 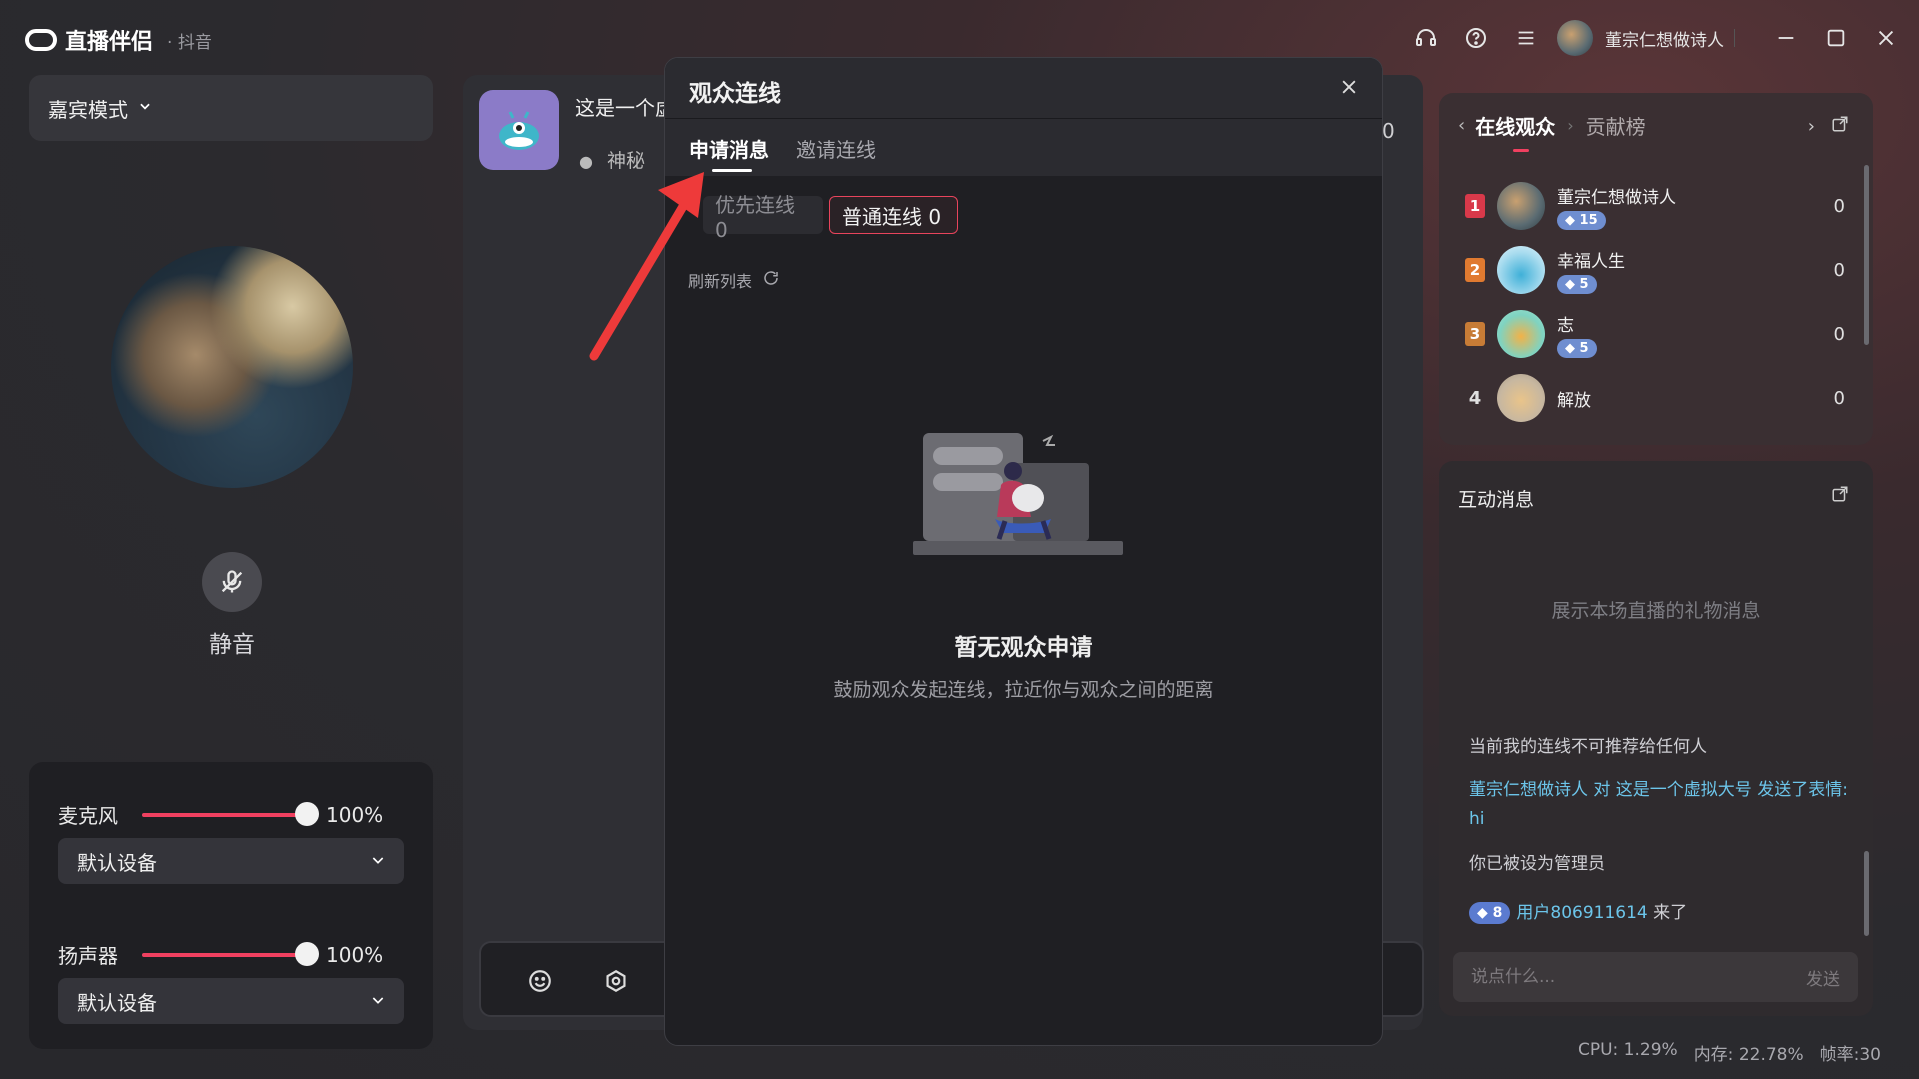 I want to click on mode-label: 嘉宾模式, so click(x=88, y=109).